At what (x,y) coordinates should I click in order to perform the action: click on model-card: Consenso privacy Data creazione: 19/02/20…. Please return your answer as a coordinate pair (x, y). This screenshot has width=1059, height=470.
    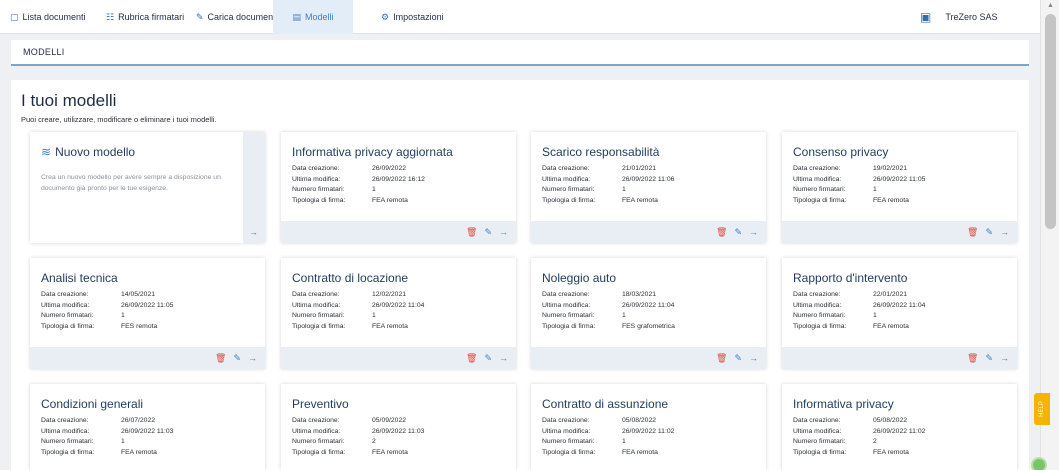
    Looking at the image, I should click on (899, 187).